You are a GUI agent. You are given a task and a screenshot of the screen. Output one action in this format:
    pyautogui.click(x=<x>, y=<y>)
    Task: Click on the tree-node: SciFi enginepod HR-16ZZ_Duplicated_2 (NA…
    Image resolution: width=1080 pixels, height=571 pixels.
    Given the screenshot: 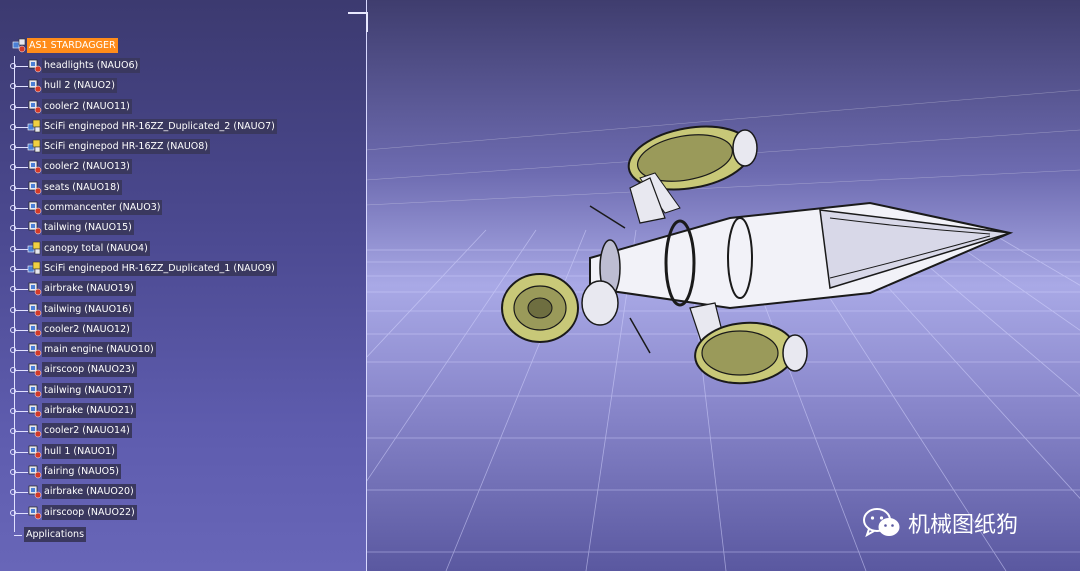 What is the action you would take?
    pyautogui.click(x=185, y=127)
    